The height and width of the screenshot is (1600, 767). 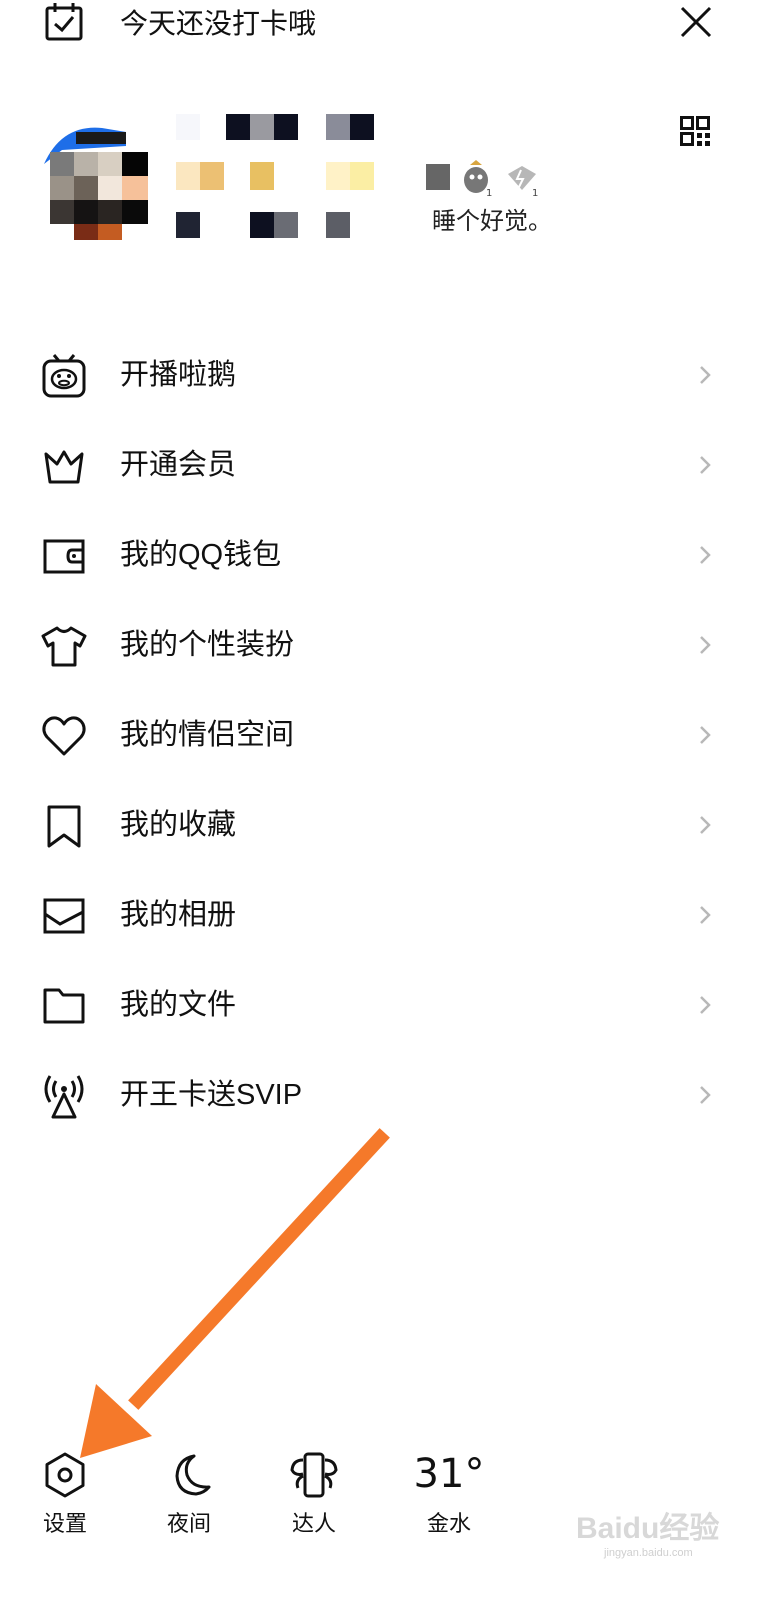 What do you see at coordinates (178, 375) in the screenshot?
I see `menu-label: 开播啦鹅` at bounding box center [178, 375].